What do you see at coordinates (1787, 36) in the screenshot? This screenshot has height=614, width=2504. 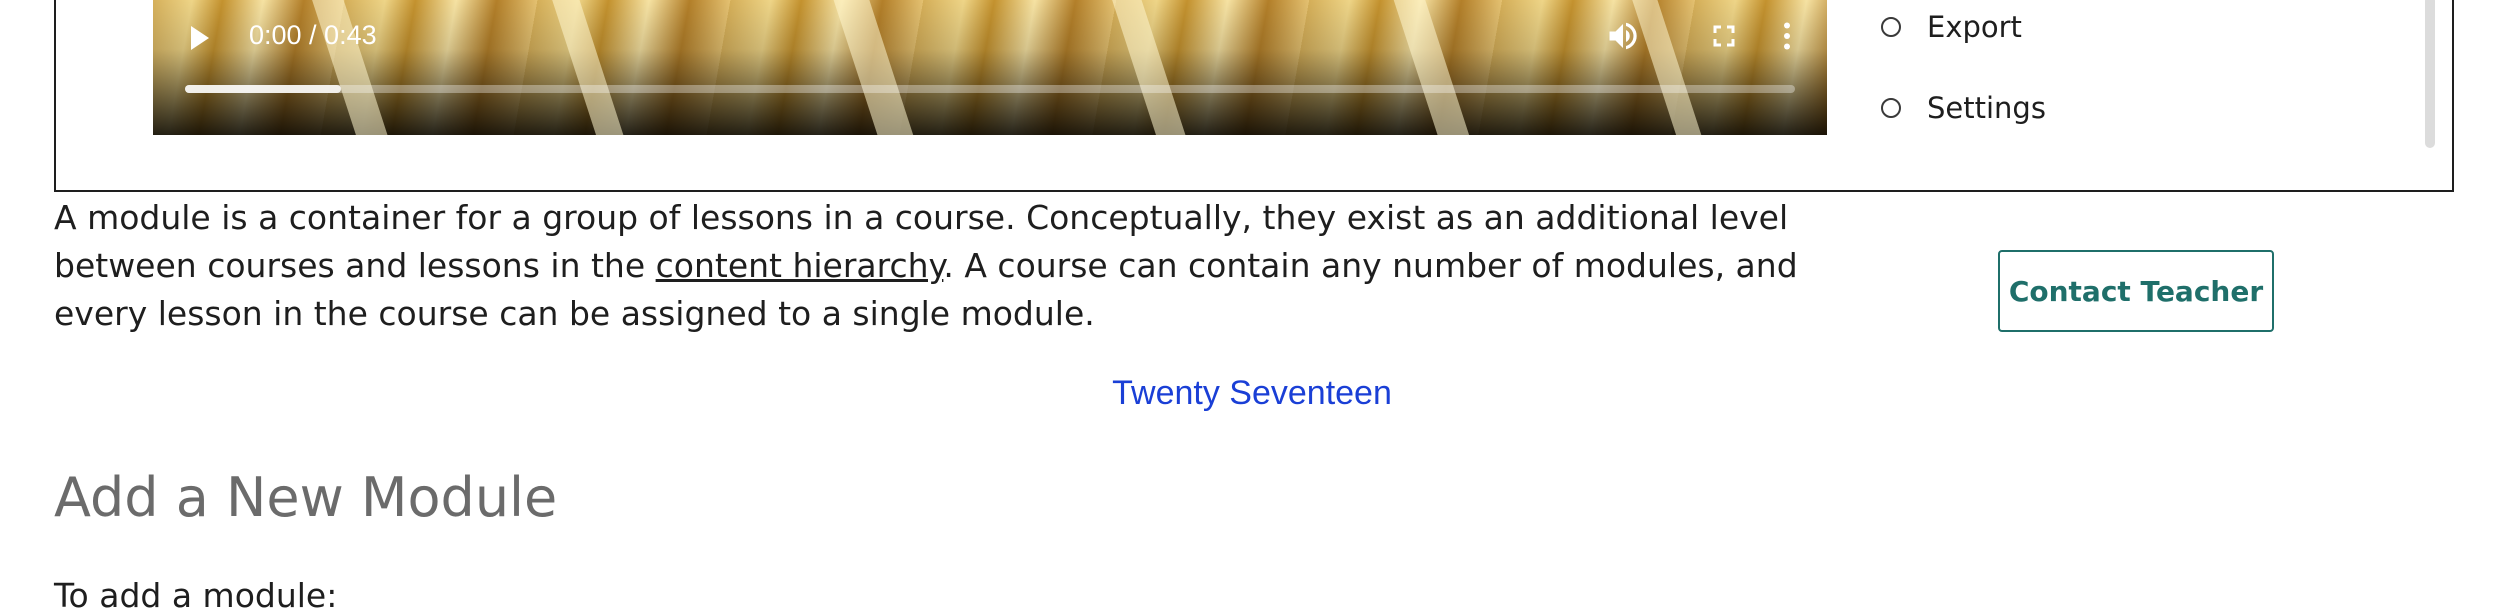 I see `more-vertical-icon` at bounding box center [1787, 36].